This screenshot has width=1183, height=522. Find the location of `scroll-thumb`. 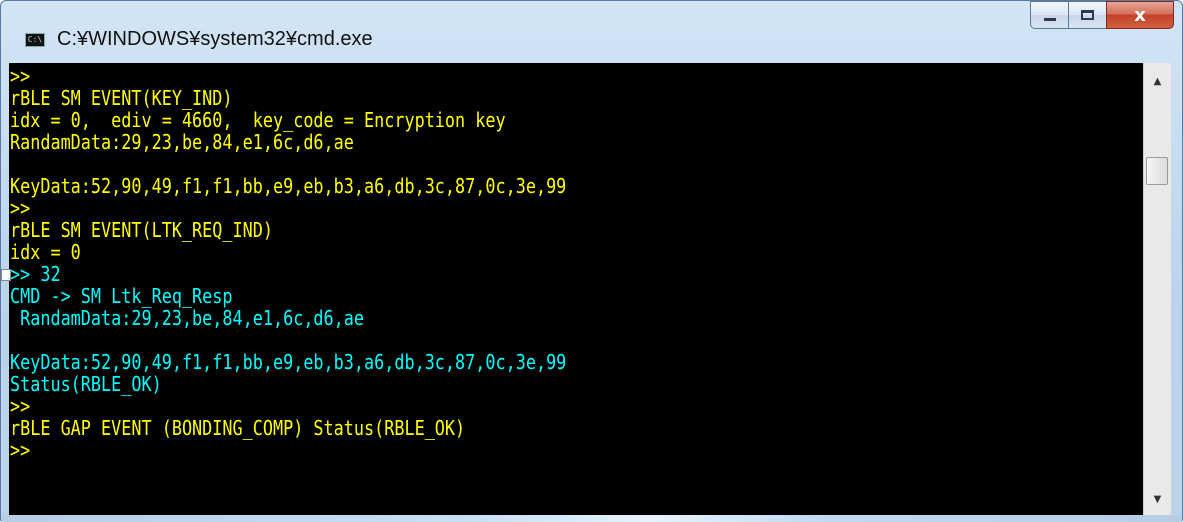

scroll-thumb is located at coordinates (1157, 171).